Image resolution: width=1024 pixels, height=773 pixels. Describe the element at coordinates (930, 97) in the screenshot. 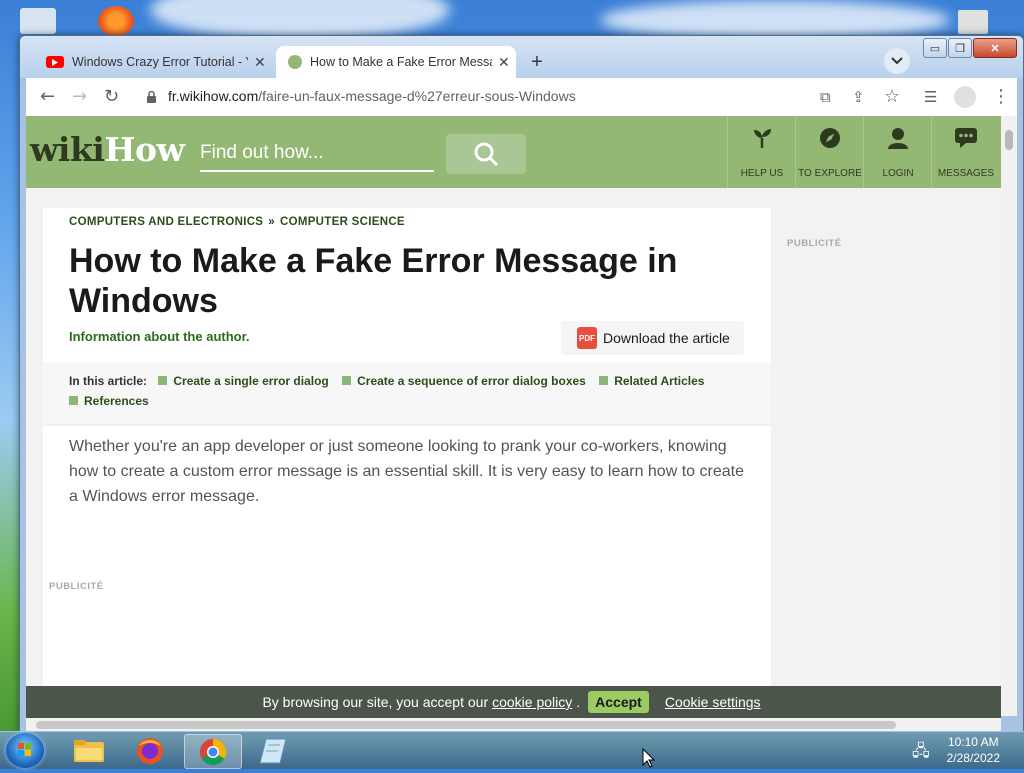

I see `reading-list-icon: ☰` at that location.